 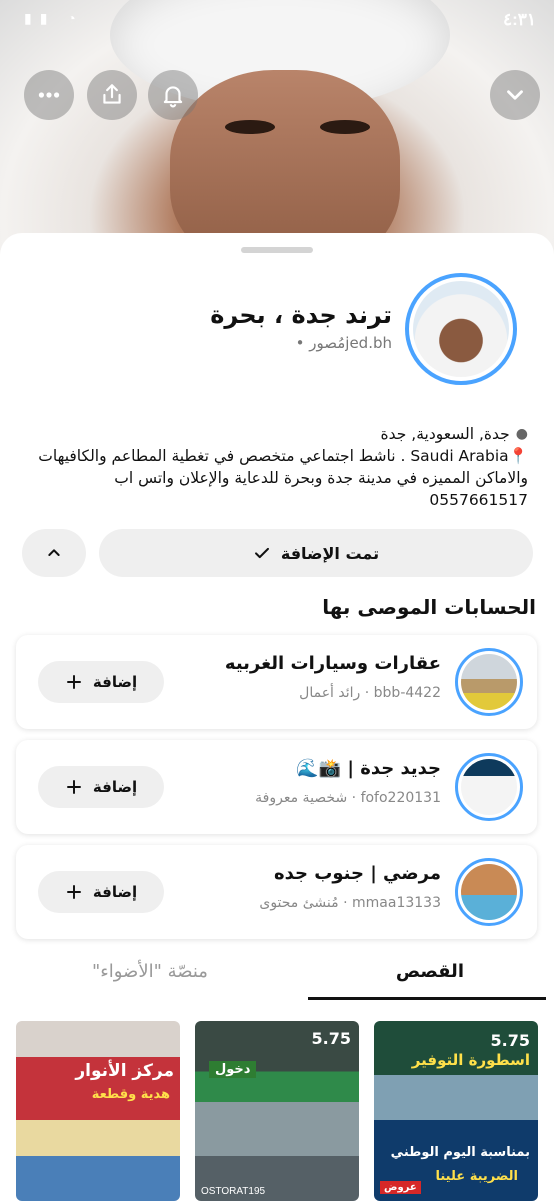 I want to click on story-line-1: هدية وقطعة, so click(x=130, y=1094).